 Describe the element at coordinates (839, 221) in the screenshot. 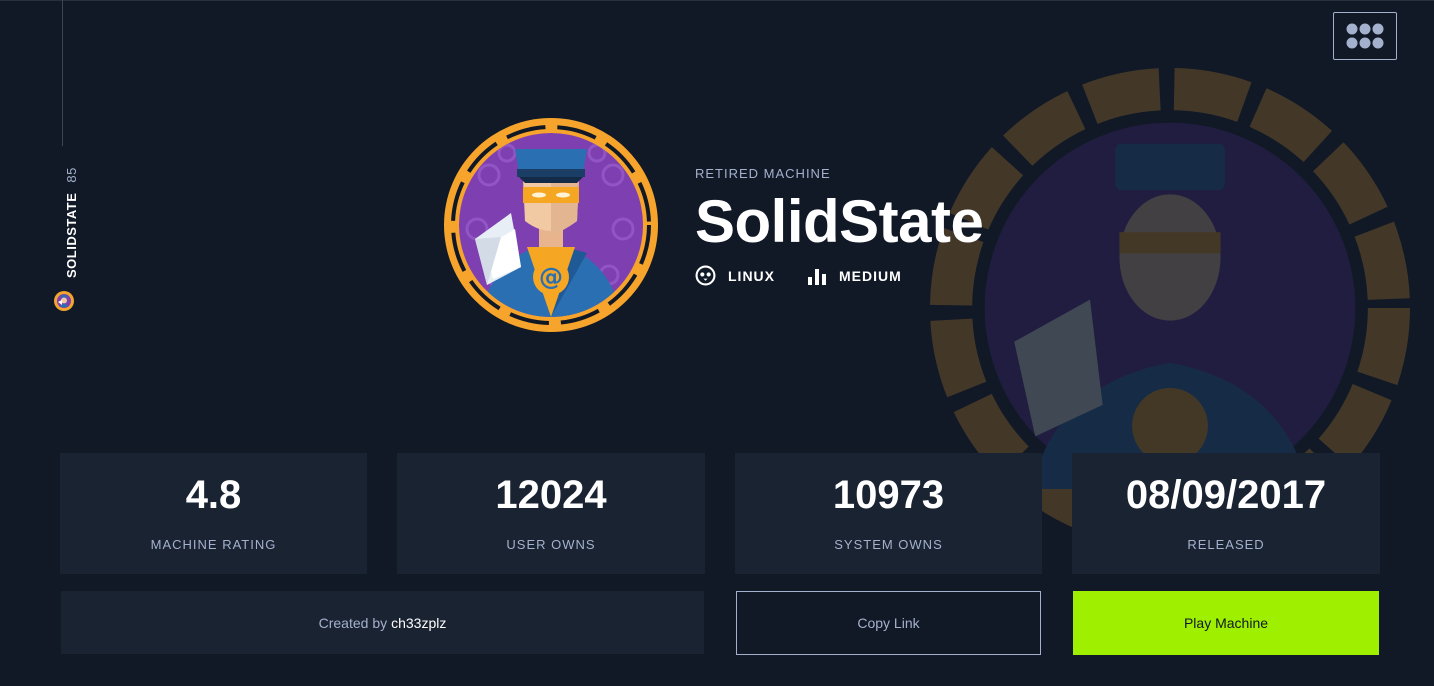

I see `machine-name: SolidState` at that location.